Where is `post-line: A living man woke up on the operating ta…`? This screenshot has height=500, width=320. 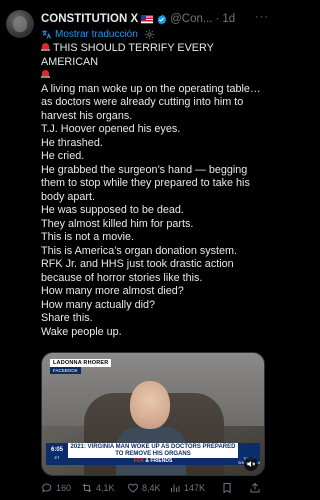
post-line: A living man woke up on the operating ta… is located at coordinates (151, 102).